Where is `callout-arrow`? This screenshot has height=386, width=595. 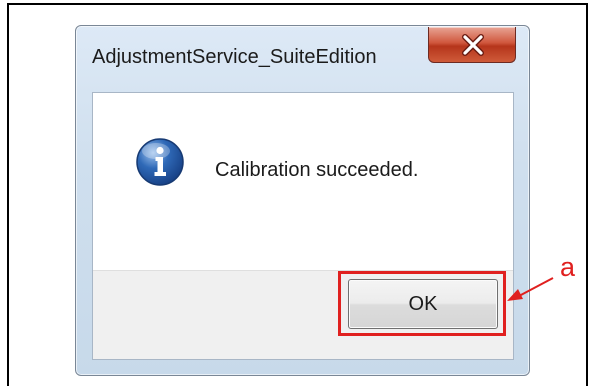 callout-arrow is located at coordinates (530, 289).